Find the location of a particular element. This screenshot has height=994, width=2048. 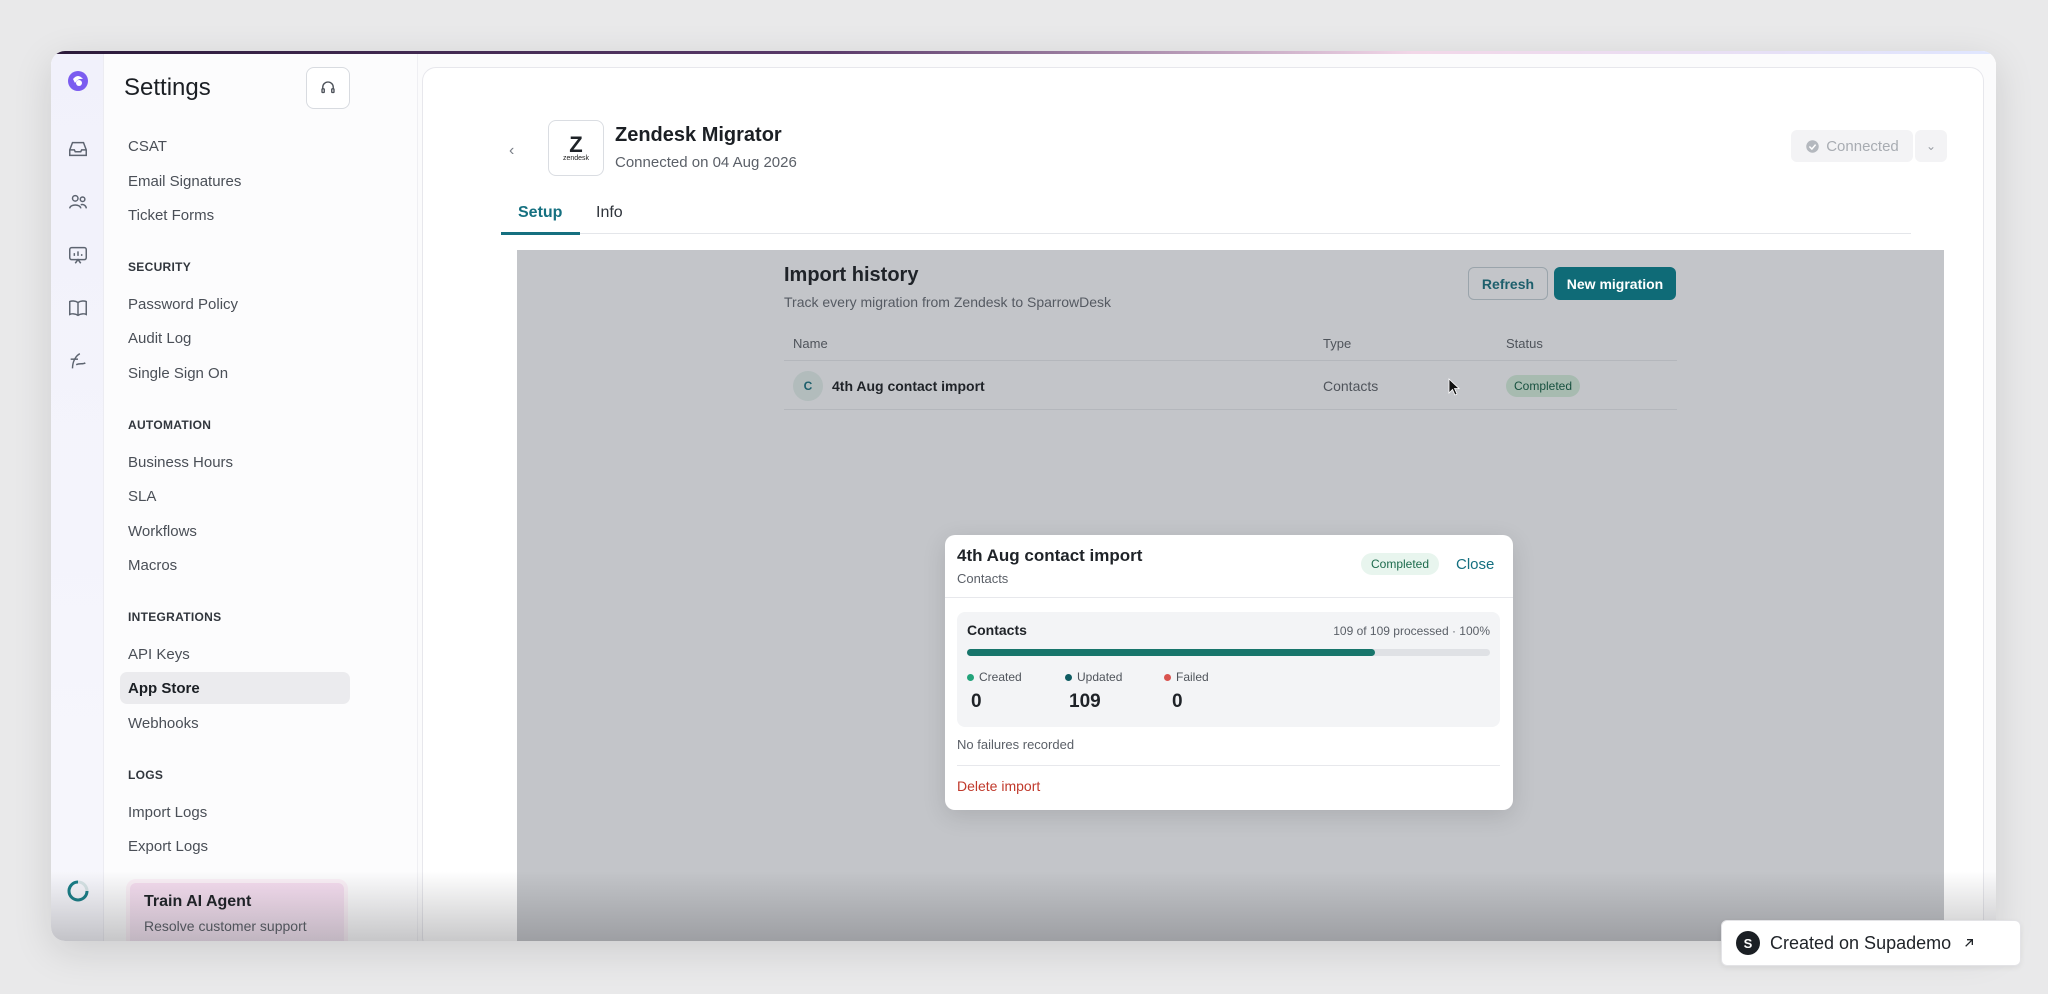

sidebar-item-webhooks: Webhooks is located at coordinates (163, 723).